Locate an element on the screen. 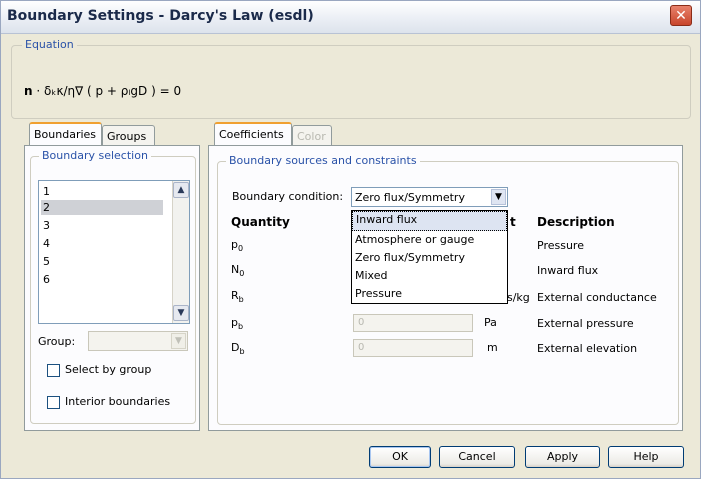 This screenshot has height=479, width=701. dropdown-option: Mixed is located at coordinates (429, 276).